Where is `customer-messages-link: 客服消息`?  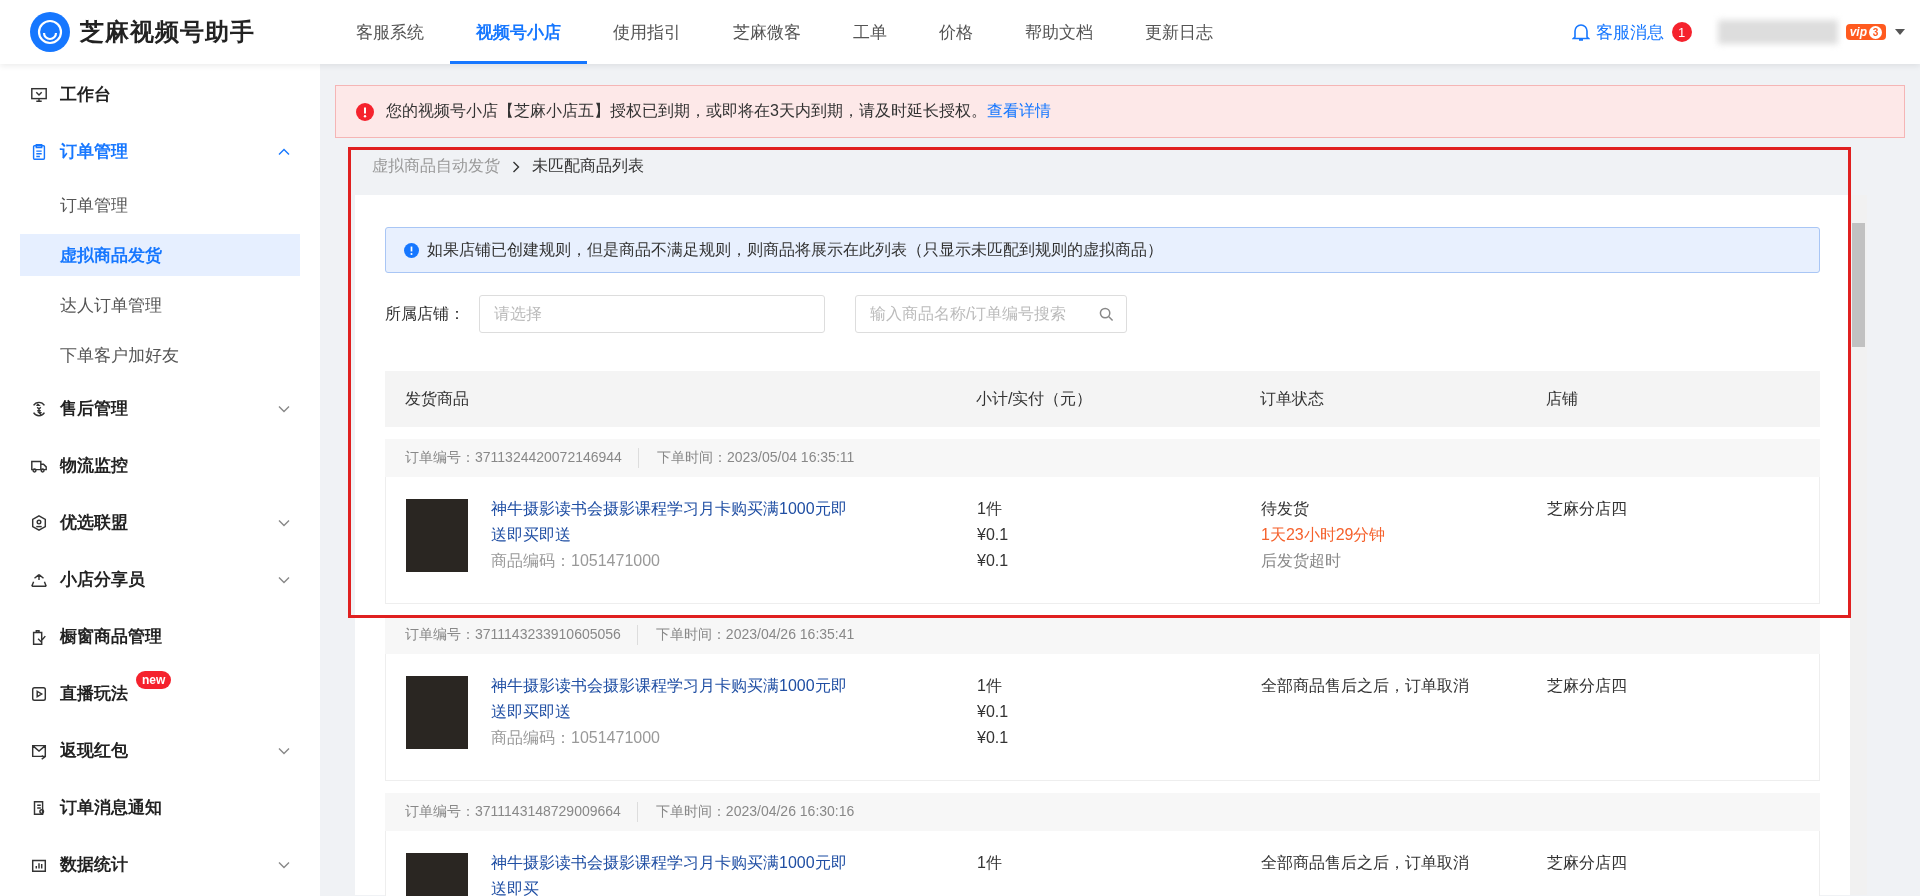
customer-messages-link: 客服消息 is located at coordinates (1617, 32).